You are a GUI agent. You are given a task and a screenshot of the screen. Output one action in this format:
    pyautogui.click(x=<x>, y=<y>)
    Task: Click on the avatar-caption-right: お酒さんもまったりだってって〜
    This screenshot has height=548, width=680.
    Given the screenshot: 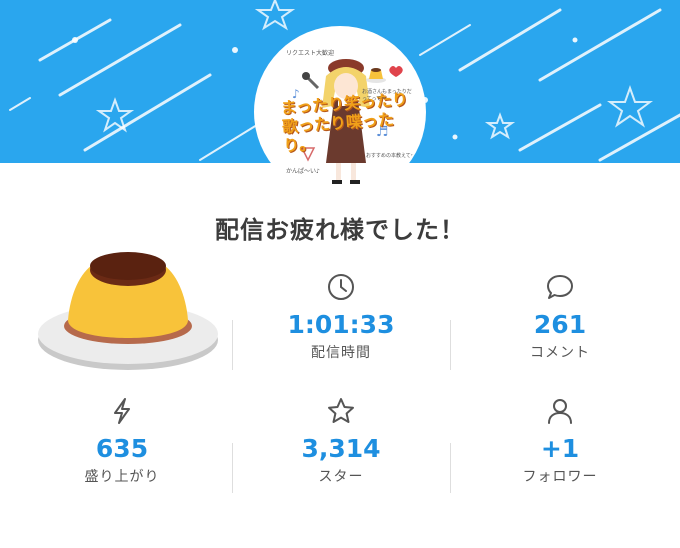 What is the action you would take?
    pyautogui.click(x=387, y=95)
    